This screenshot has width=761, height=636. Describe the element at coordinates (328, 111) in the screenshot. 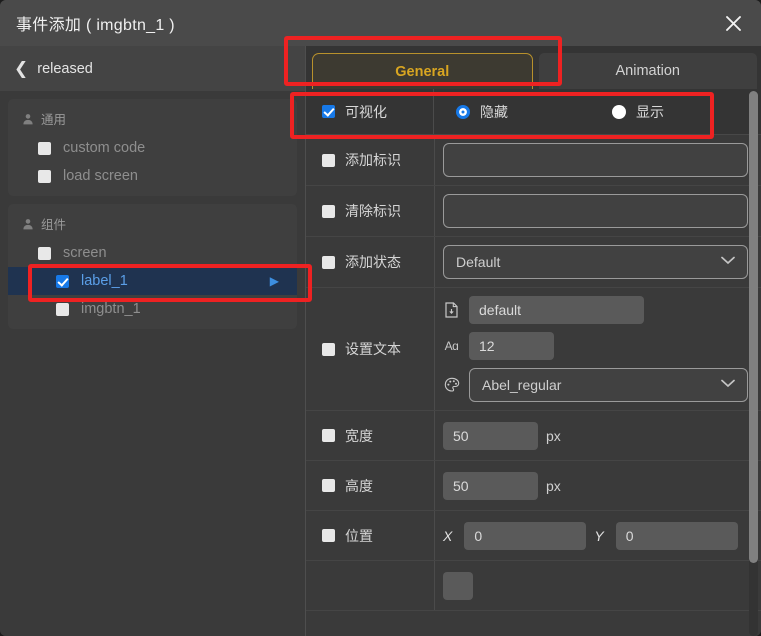

I see `visibility-checkbox` at that location.